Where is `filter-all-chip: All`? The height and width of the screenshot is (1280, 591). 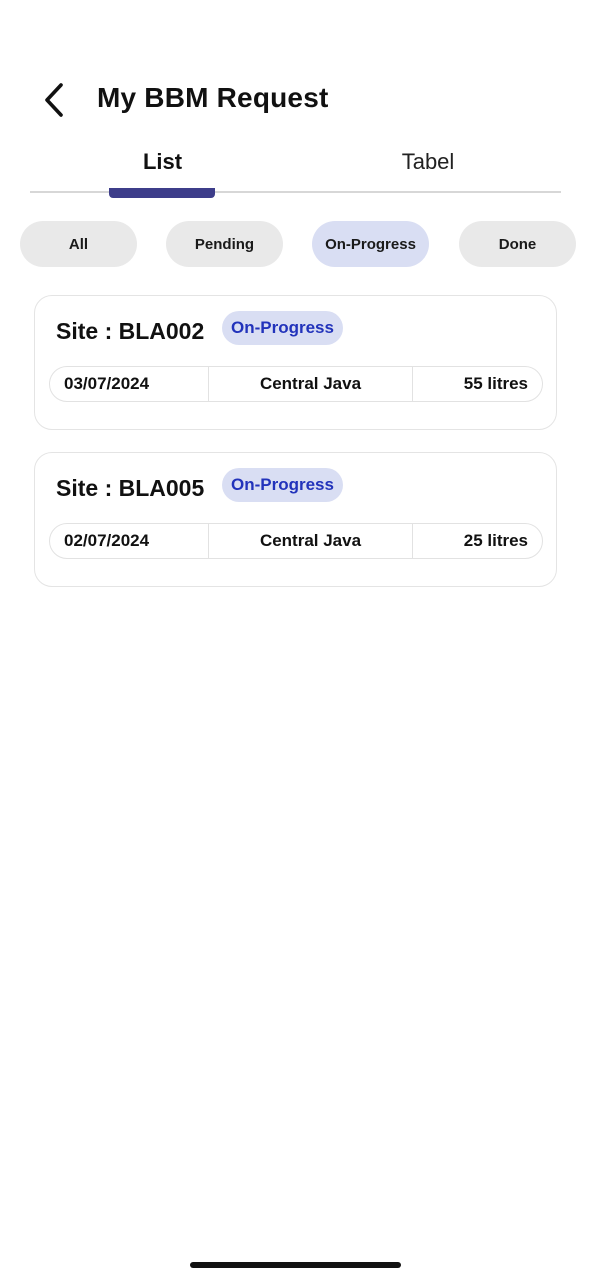 filter-all-chip: All is located at coordinates (78, 244).